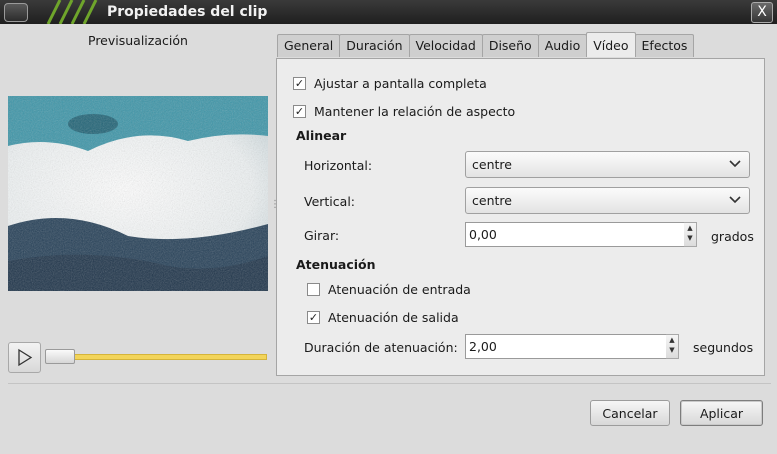  I want to click on horizontal-align-value: centre, so click(492, 164).